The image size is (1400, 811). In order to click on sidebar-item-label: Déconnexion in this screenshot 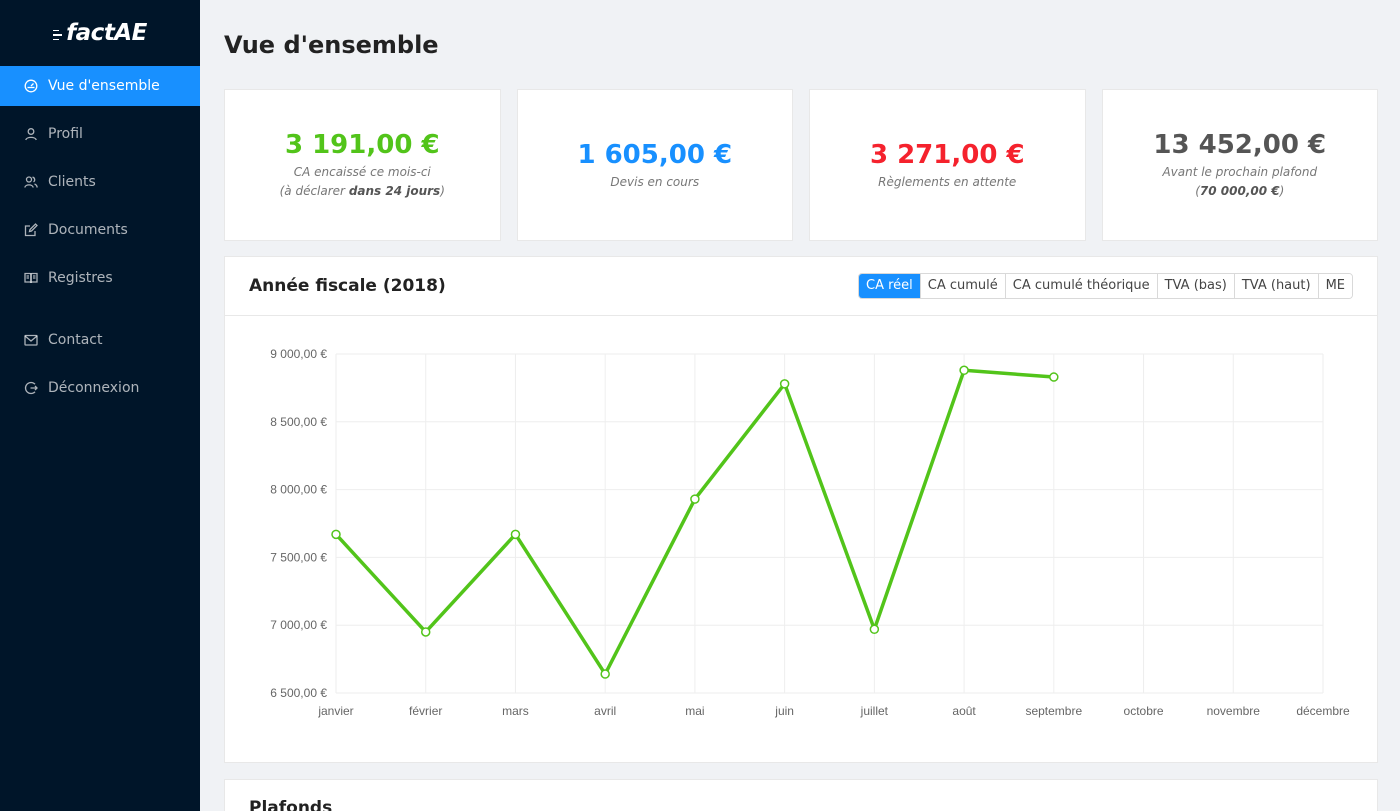, I will do `click(94, 388)`.